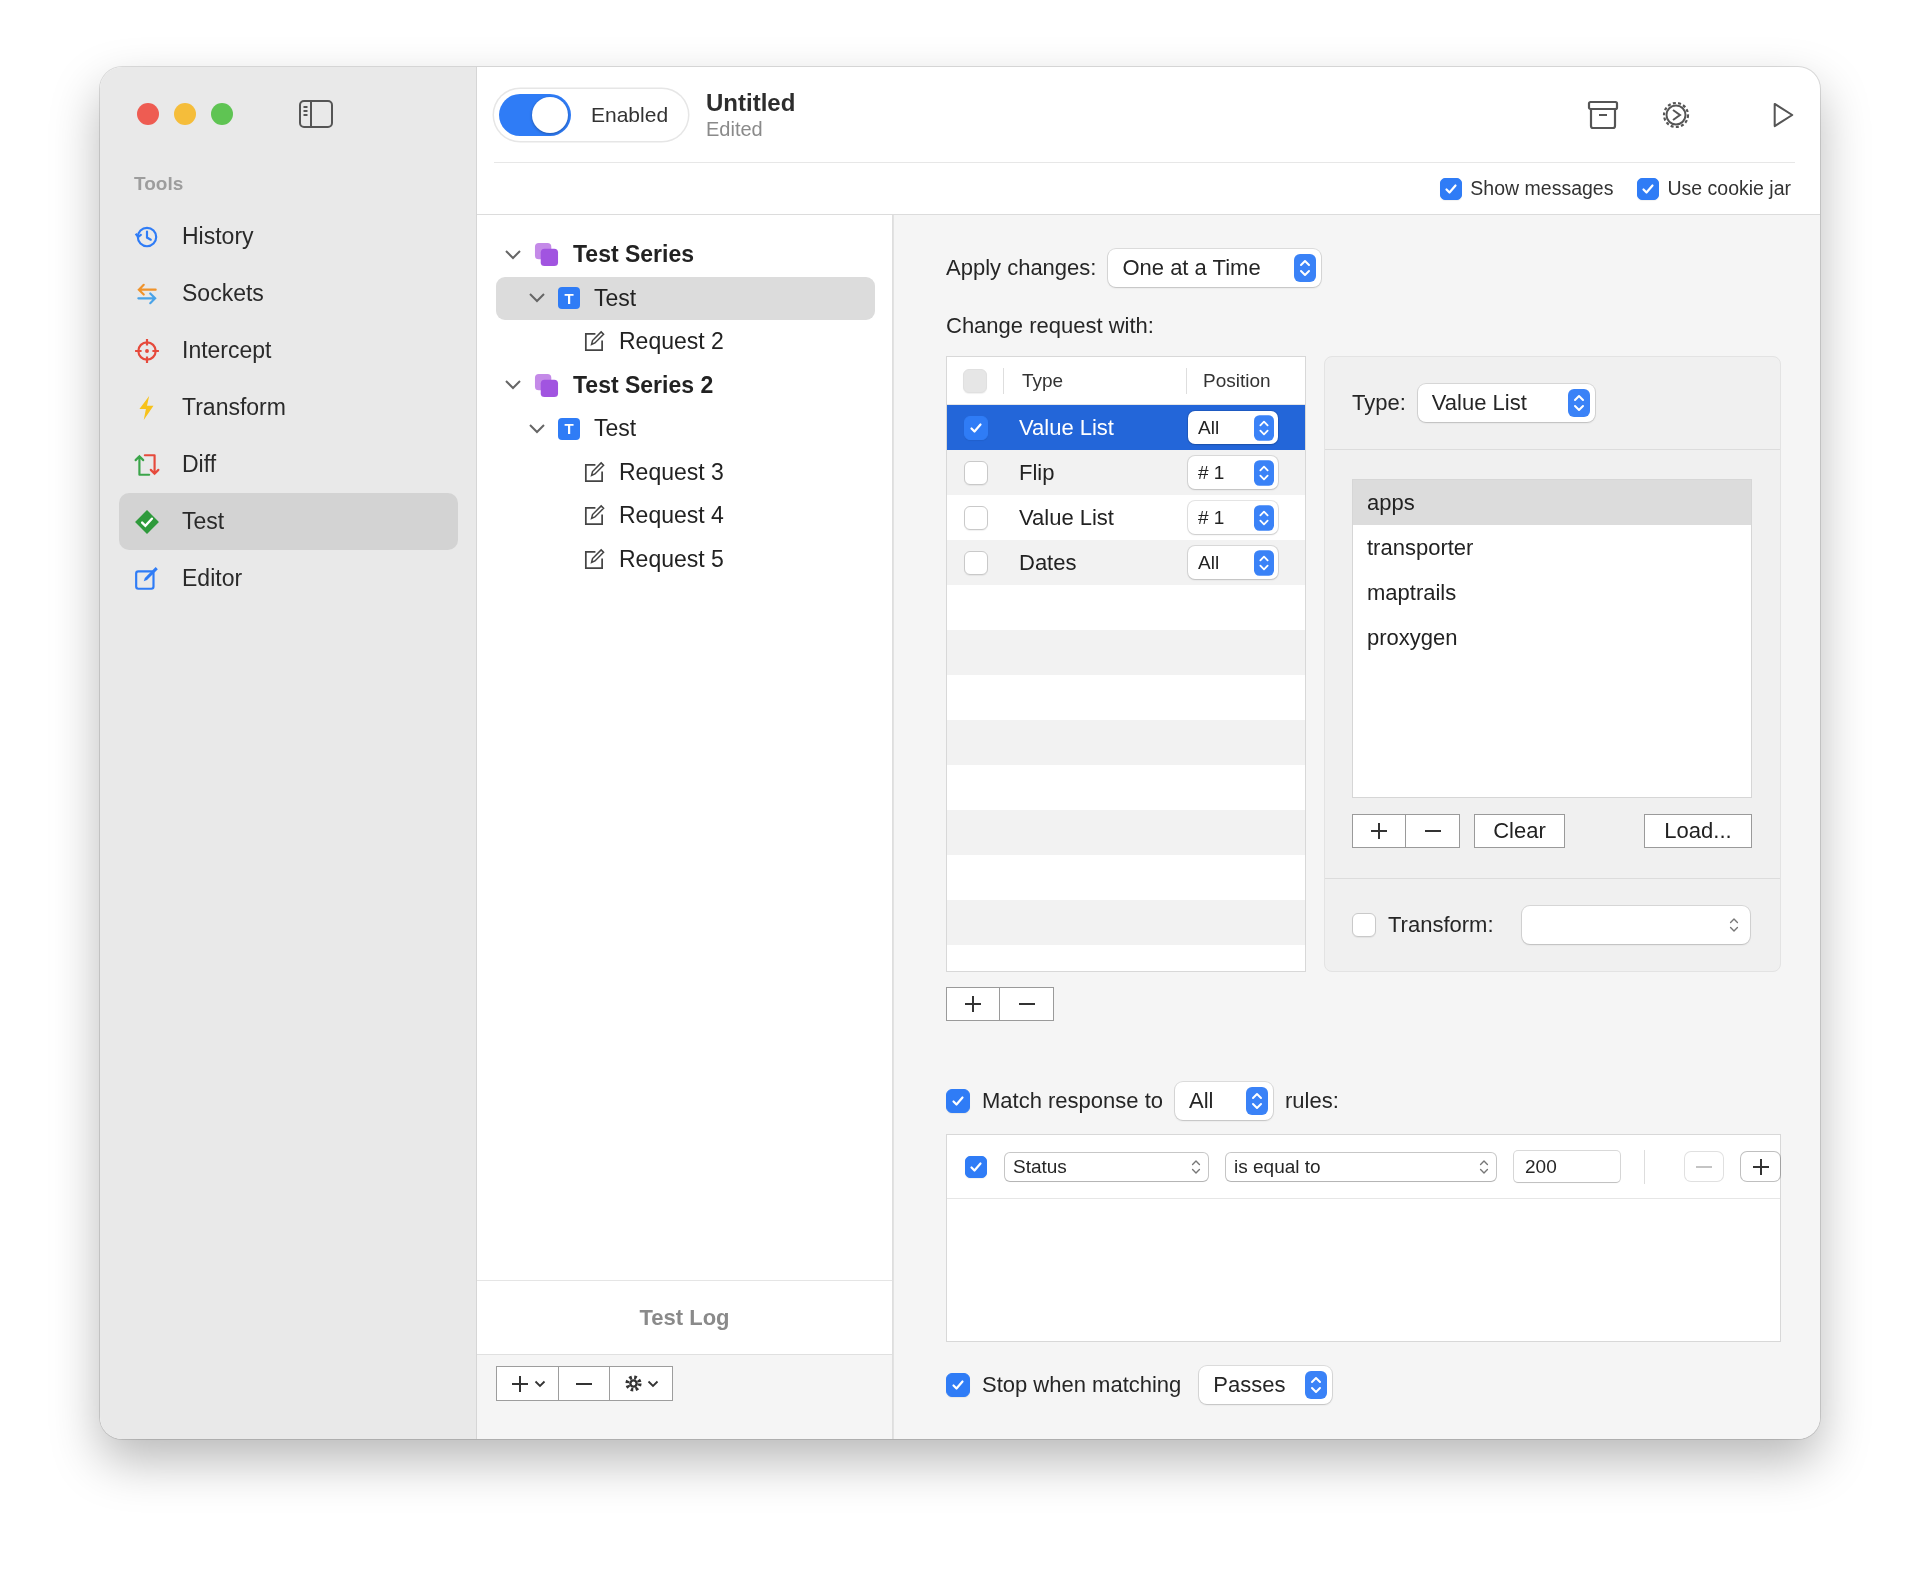 The width and height of the screenshot is (1920, 1573). Describe the element at coordinates (1506, 403) in the screenshot. I see `dropdown: Value List` at that location.